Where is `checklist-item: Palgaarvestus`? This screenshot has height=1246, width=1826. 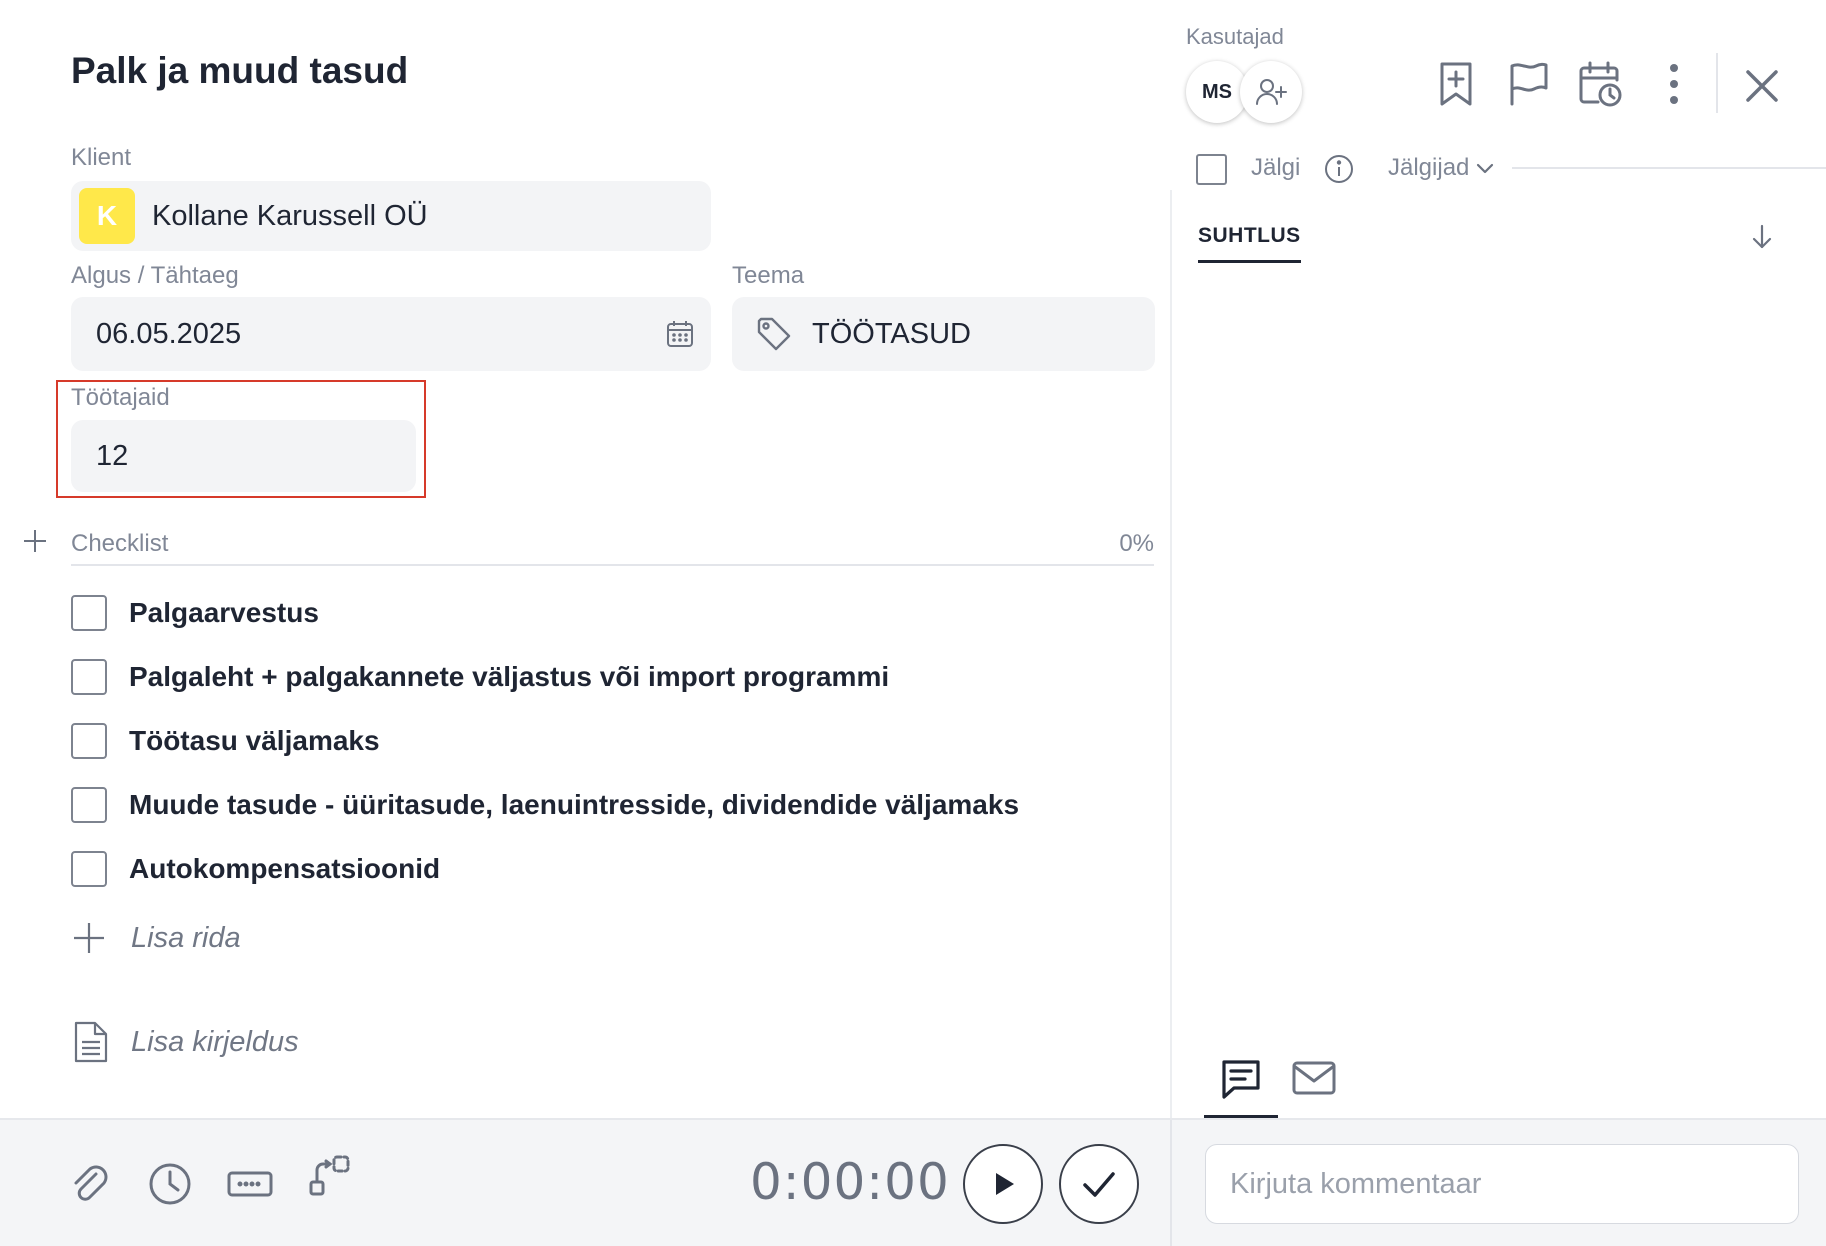
checklist-item: Palgaarvestus is located at coordinates (195, 613).